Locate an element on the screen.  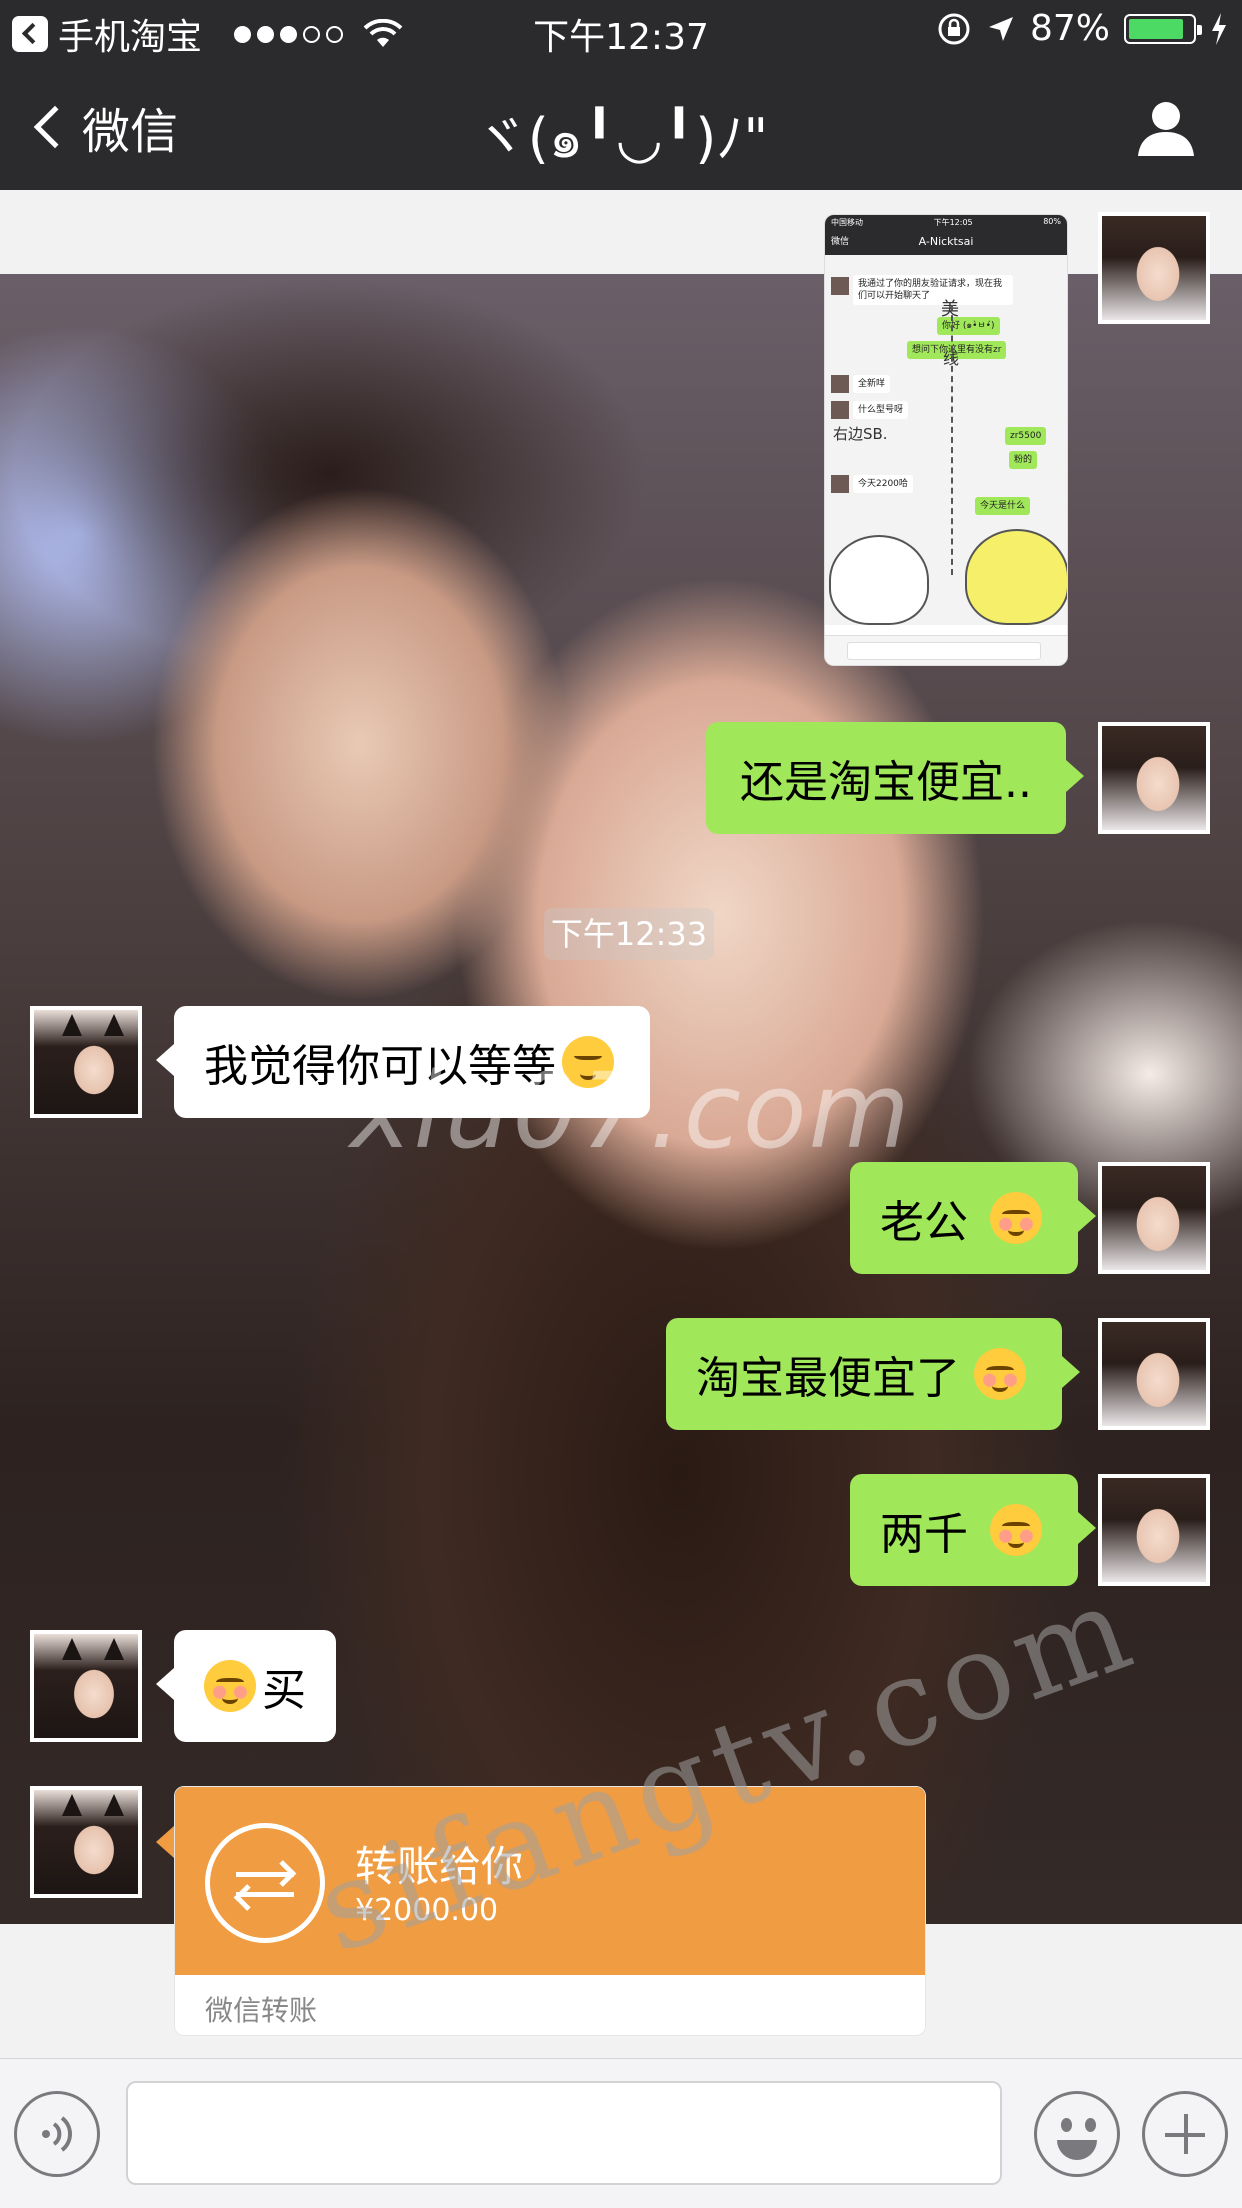
transfer-bubble-tail is located at coordinates (165, 1842).